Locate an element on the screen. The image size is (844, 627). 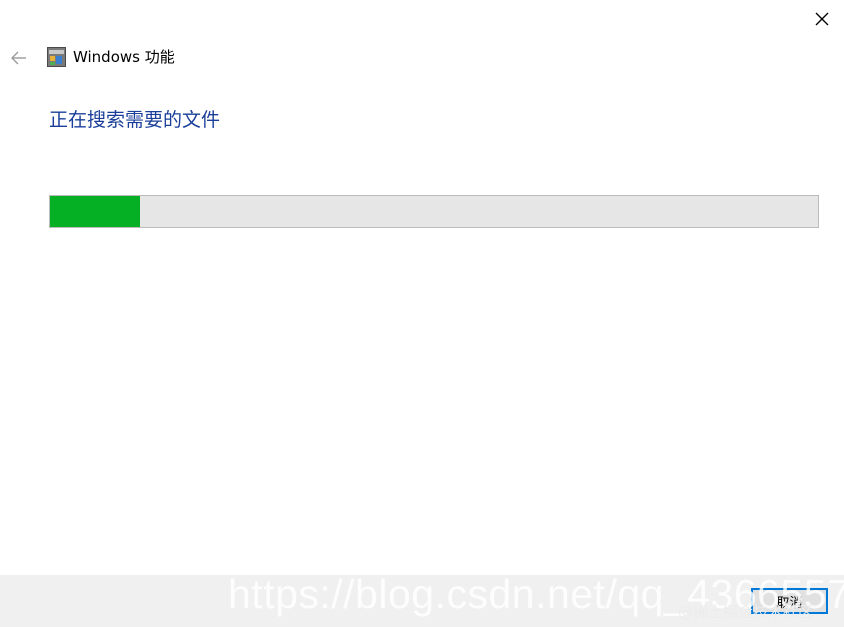
close-button is located at coordinates (822, 19).